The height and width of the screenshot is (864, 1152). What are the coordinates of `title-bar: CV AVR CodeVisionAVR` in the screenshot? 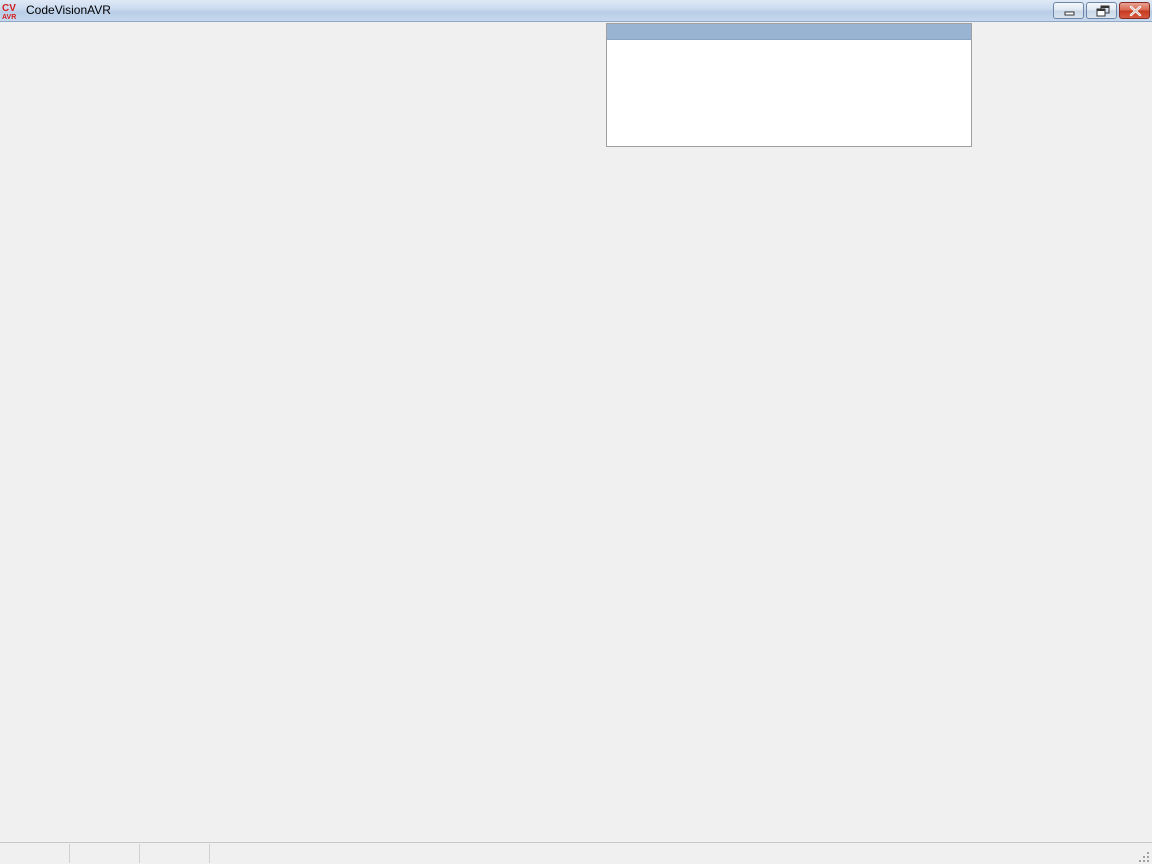 It's located at (576, 11).